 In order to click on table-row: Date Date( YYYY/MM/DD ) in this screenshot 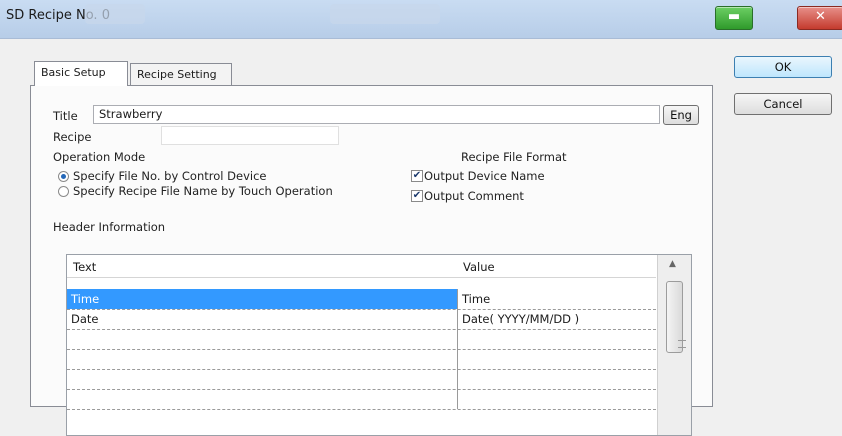, I will do `click(361, 319)`.